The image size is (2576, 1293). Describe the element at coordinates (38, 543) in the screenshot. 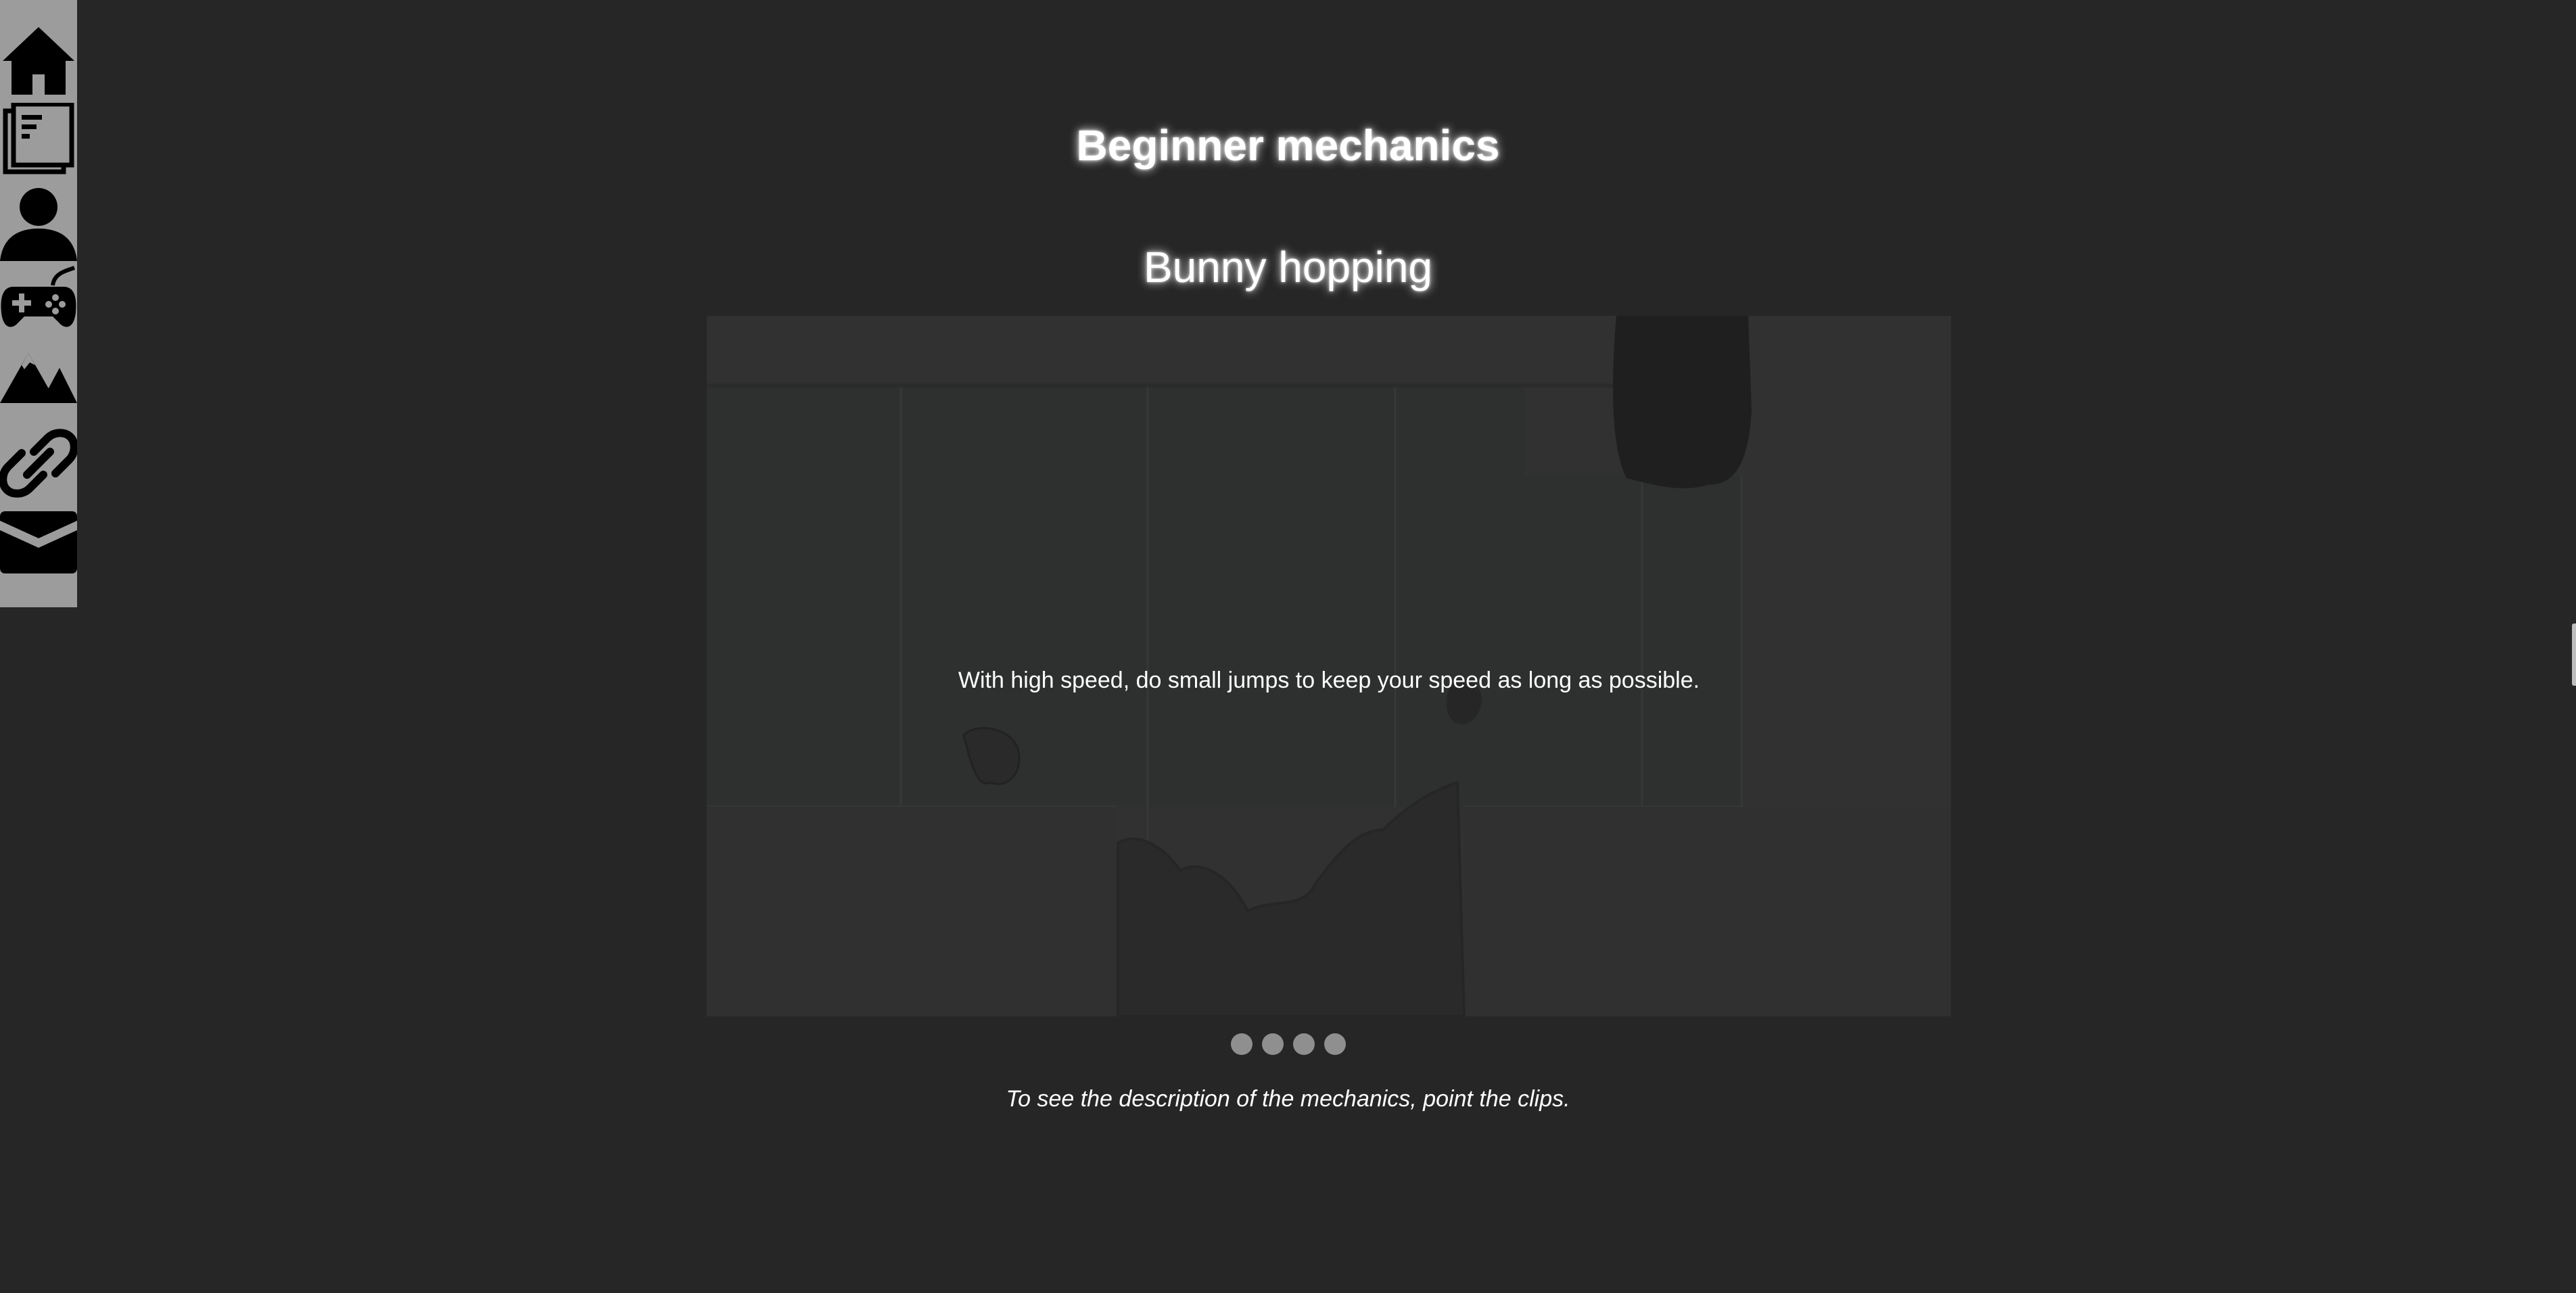

I see `mail-icon` at that location.